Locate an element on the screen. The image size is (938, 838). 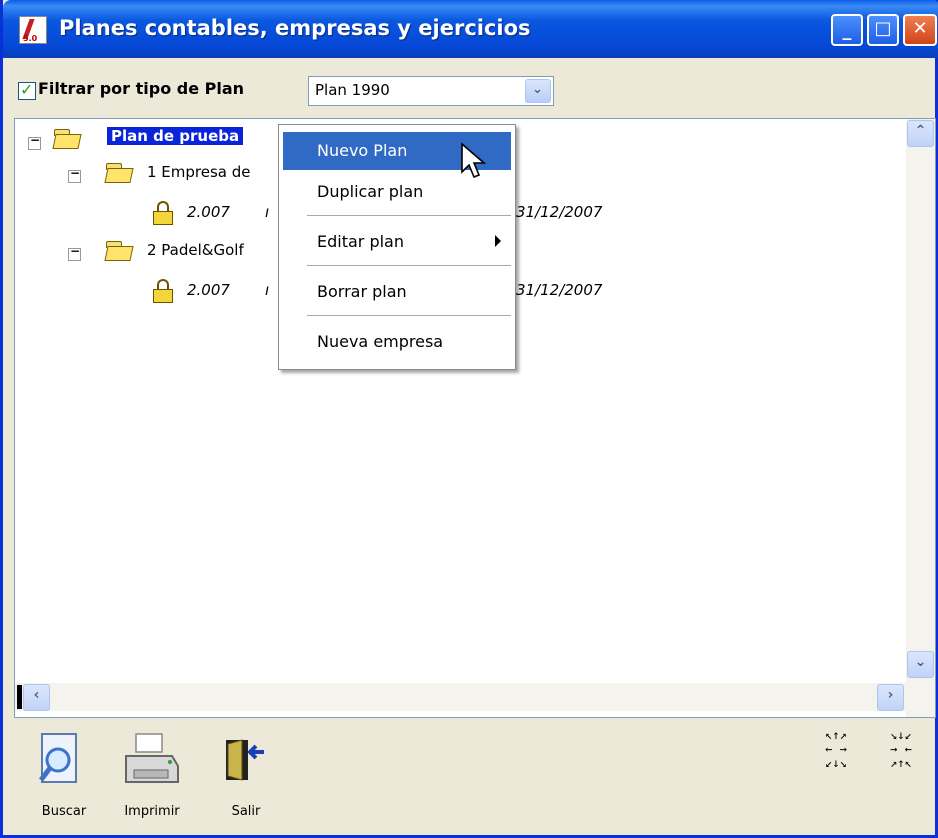
maximize-icon: □ is located at coordinates (883, 28).